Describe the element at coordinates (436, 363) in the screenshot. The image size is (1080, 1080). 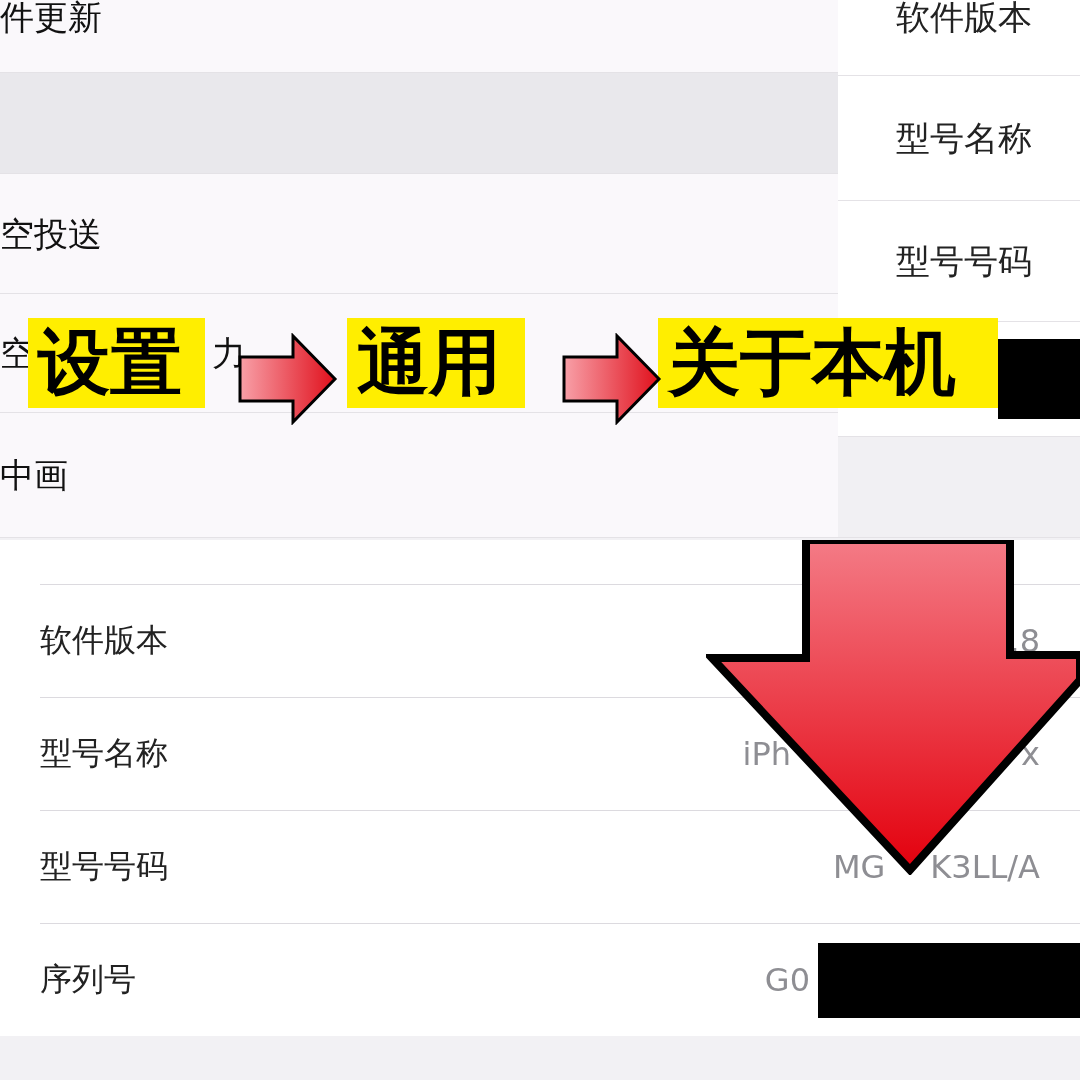
I see `step-label: 通用` at that location.